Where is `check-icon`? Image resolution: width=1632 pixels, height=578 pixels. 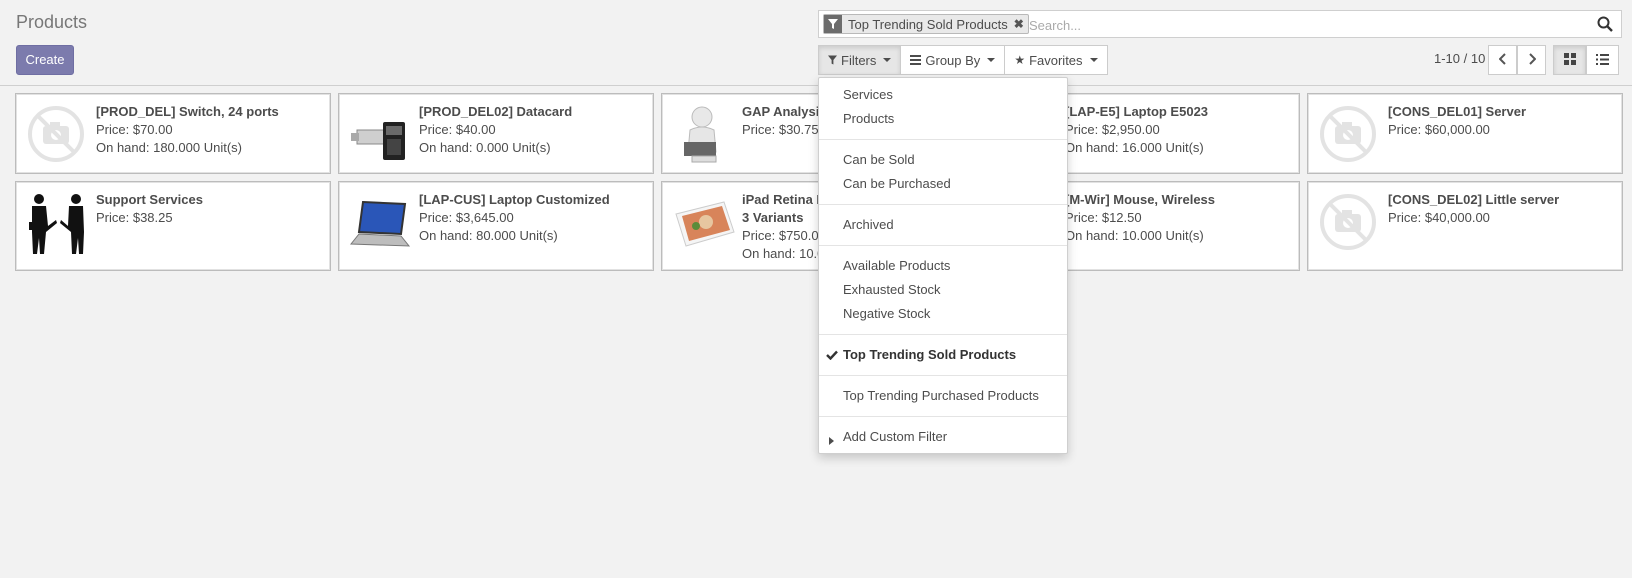
check-icon is located at coordinates (832, 355).